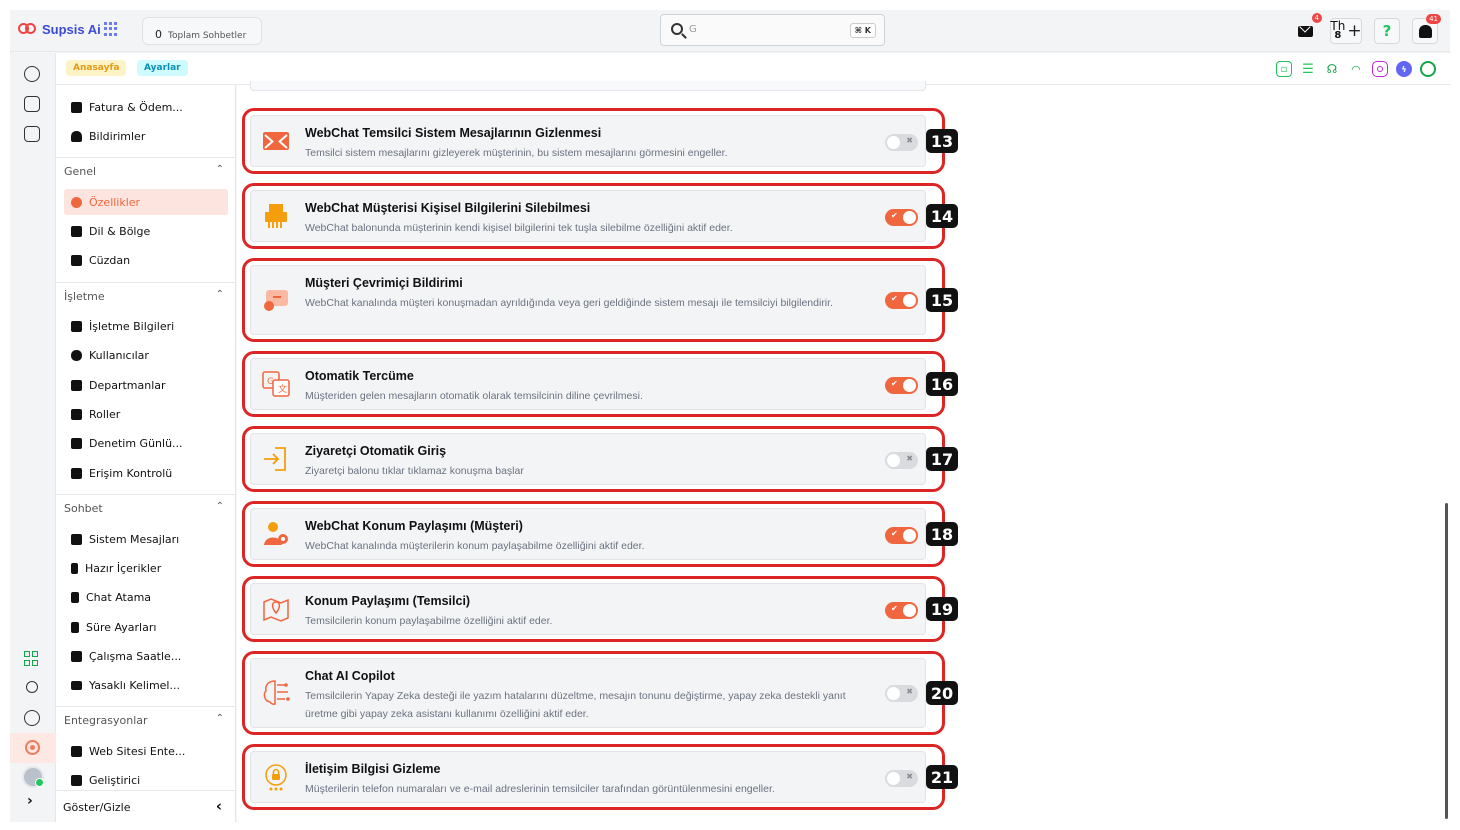 The width and height of the screenshot is (1460, 830). Describe the element at coordinates (145, 806) in the screenshot. I see `show-hide-toggle: Göster/Gizle ‹` at that location.